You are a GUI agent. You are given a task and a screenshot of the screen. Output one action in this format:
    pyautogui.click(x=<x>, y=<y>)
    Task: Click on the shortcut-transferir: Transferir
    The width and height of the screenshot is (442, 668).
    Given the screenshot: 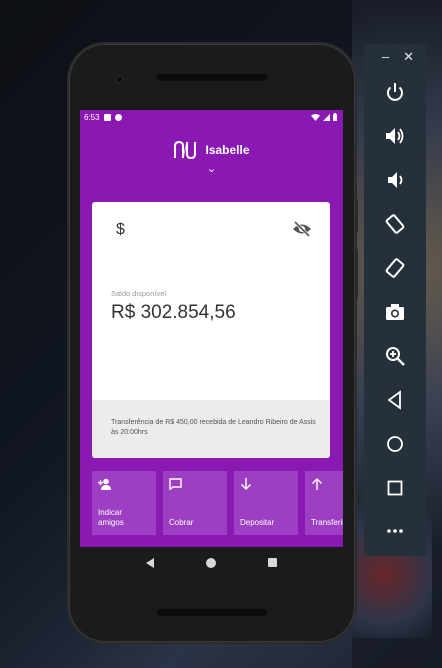 What is the action you would take?
    pyautogui.click(x=324, y=503)
    